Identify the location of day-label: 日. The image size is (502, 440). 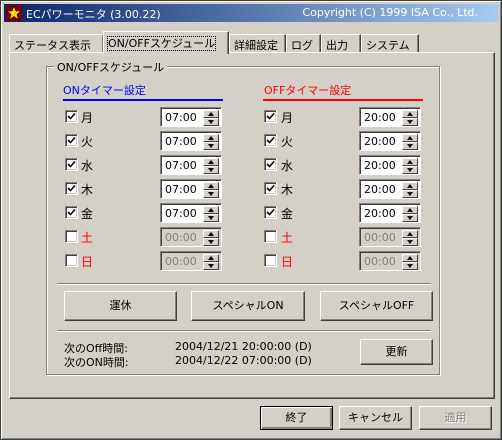
(287, 262).